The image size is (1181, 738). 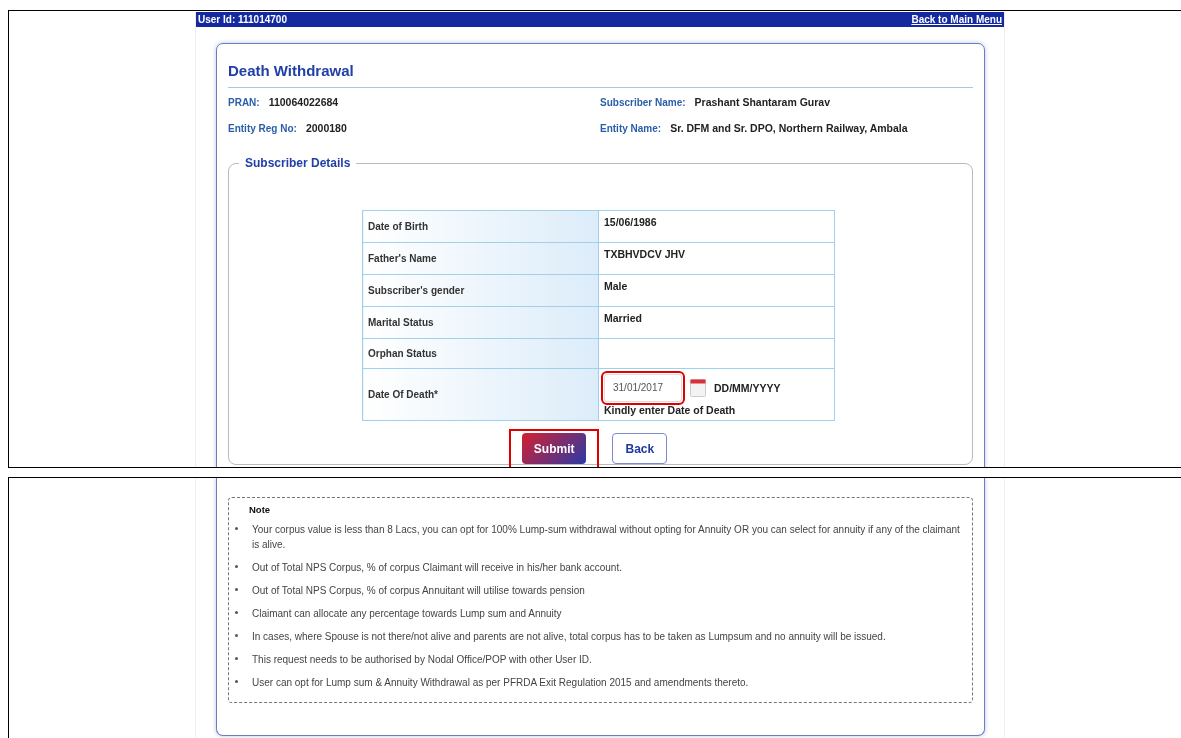 I want to click on date-field: 31/01/2017, so click(x=643, y=387).